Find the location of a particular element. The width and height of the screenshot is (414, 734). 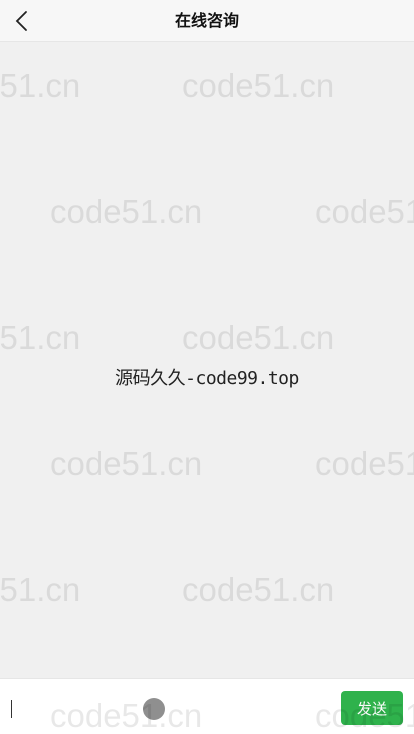

page-title: 在线咨询 is located at coordinates (206, 20).